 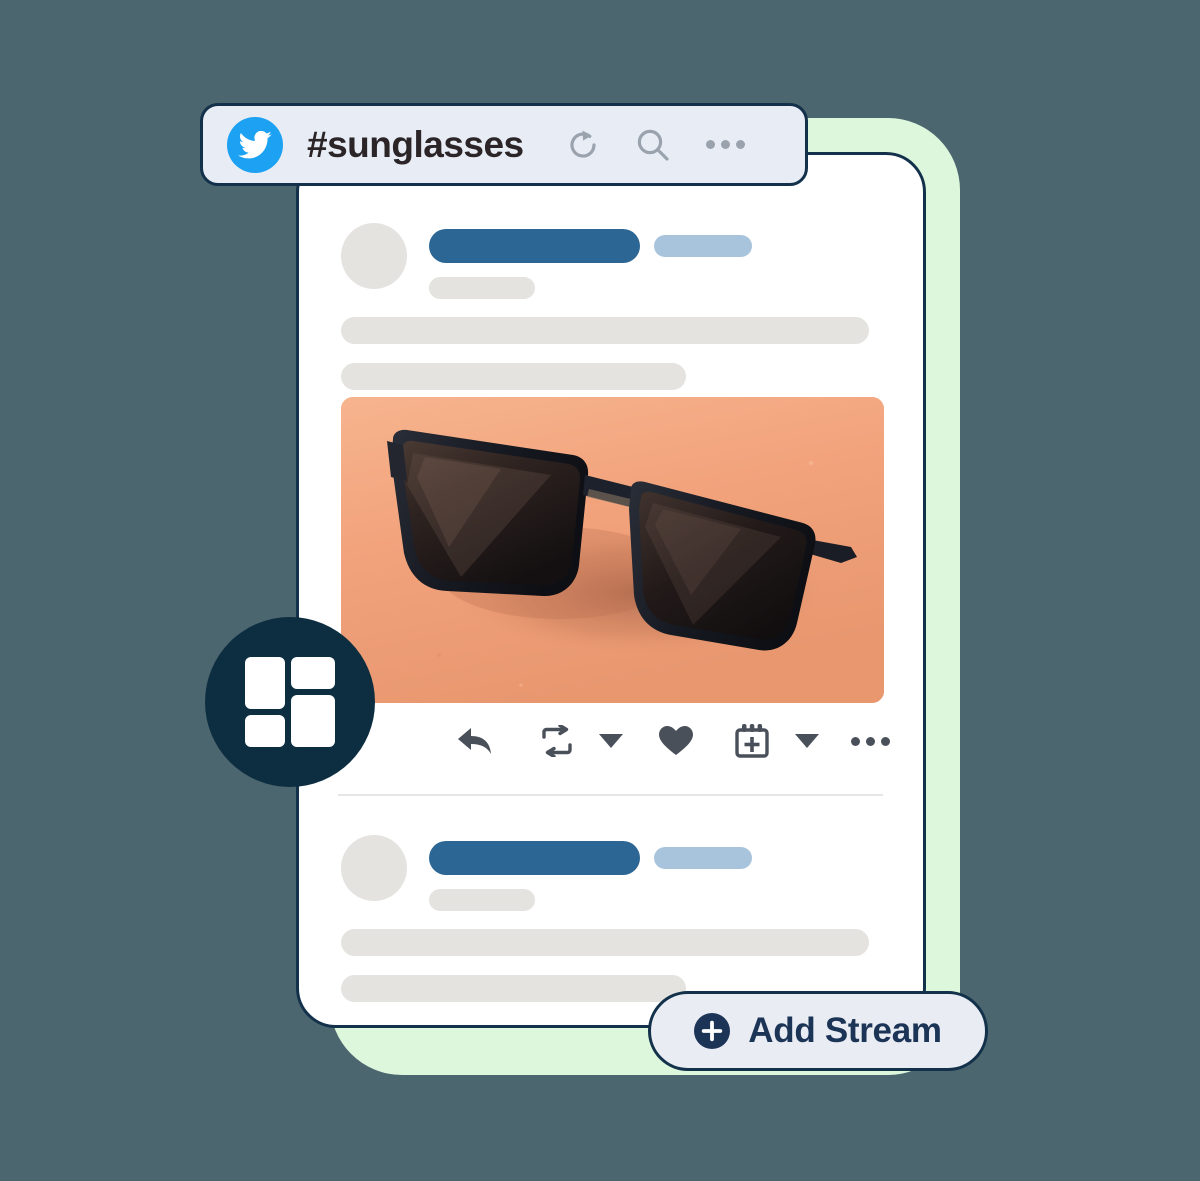 What do you see at coordinates (610, 795) in the screenshot?
I see `post-divider` at bounding box center [610, 795].